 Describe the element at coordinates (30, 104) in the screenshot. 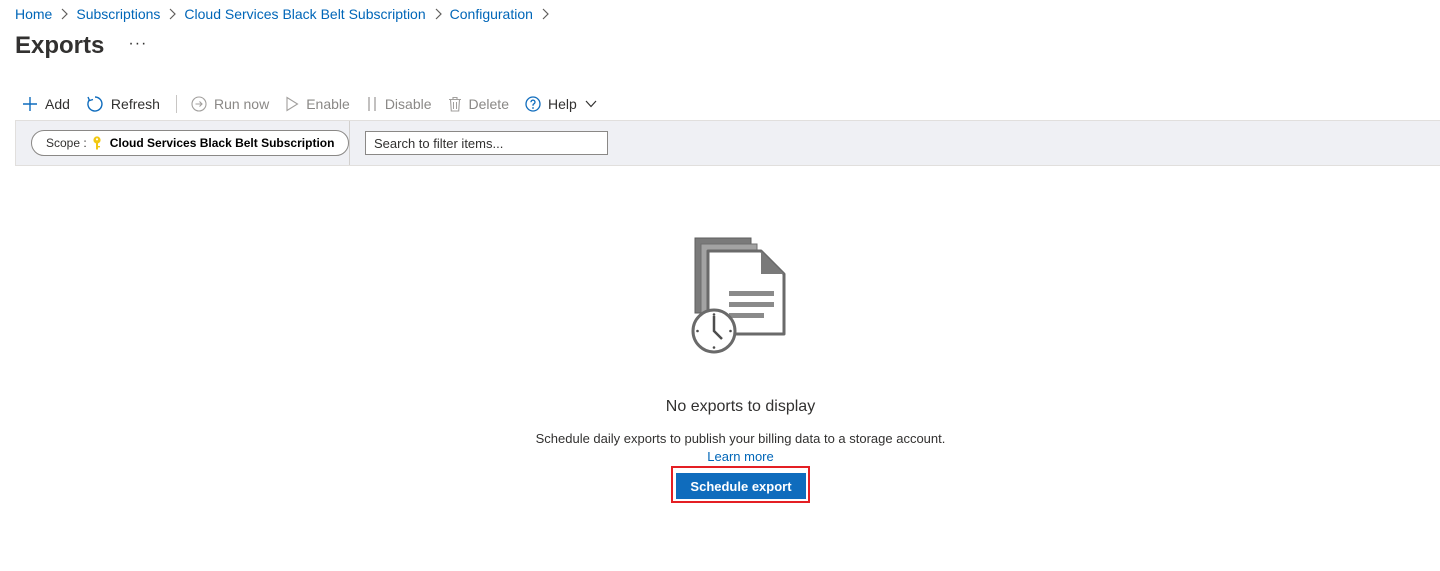

I see `add-icon` at that location.